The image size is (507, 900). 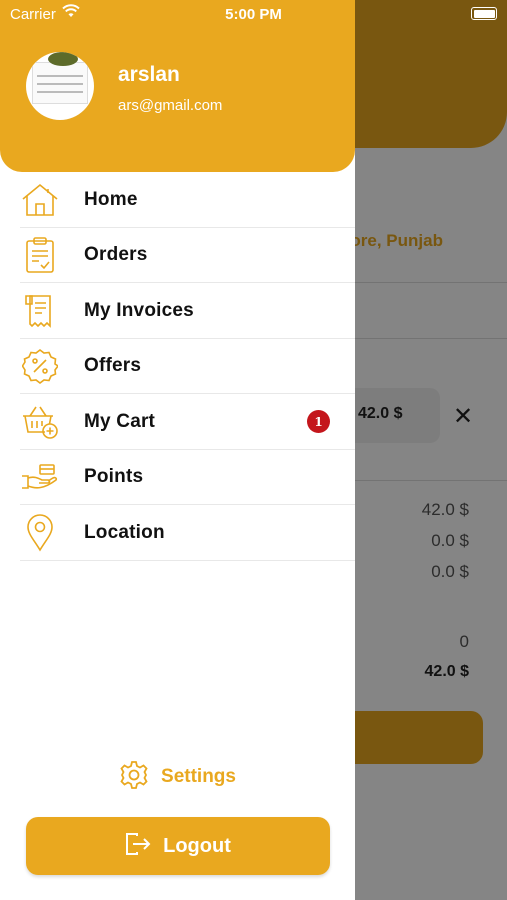 I want to click on menu-item-my-invoices: My Invoices, so click(x=177, y=311).